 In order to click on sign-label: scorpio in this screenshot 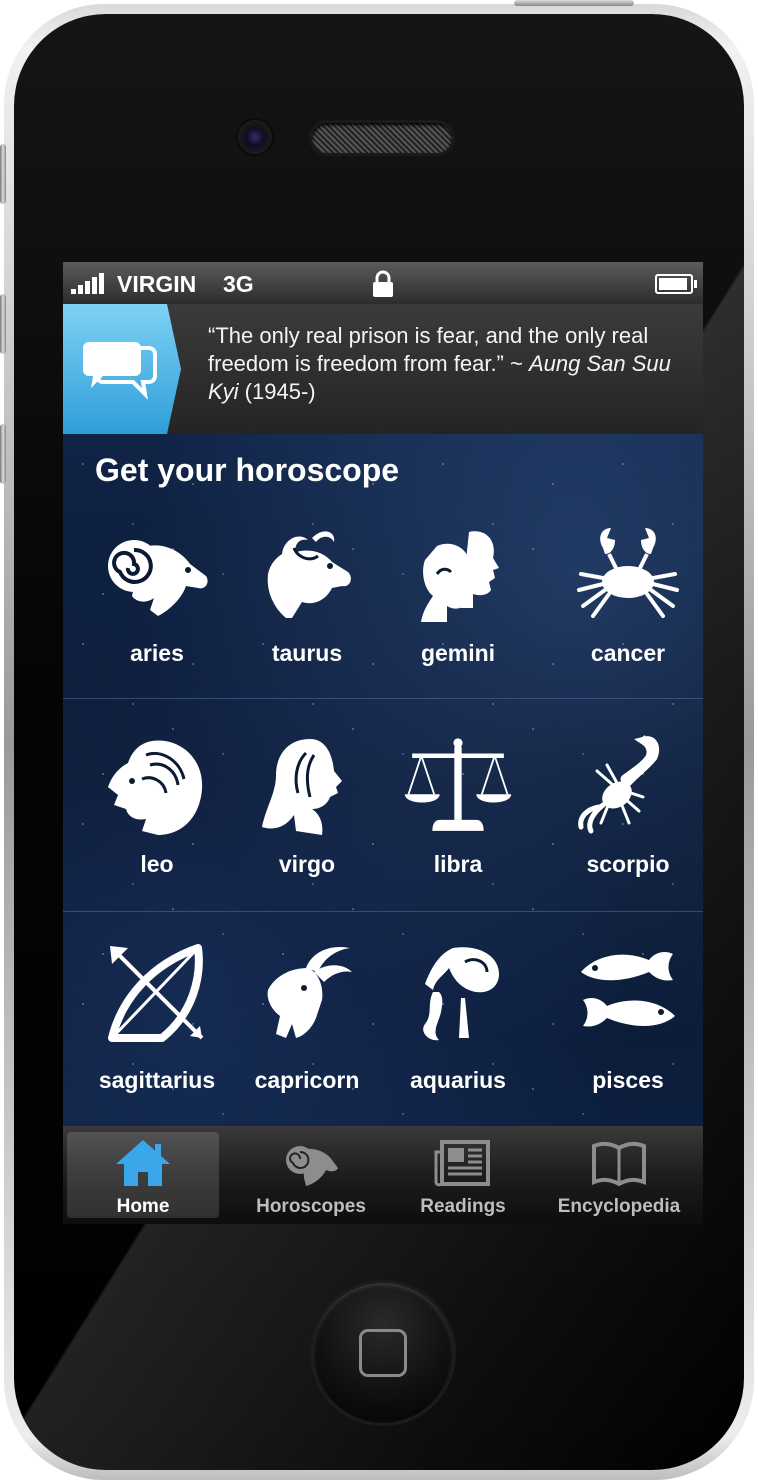, I will do `click(628, 864)`.